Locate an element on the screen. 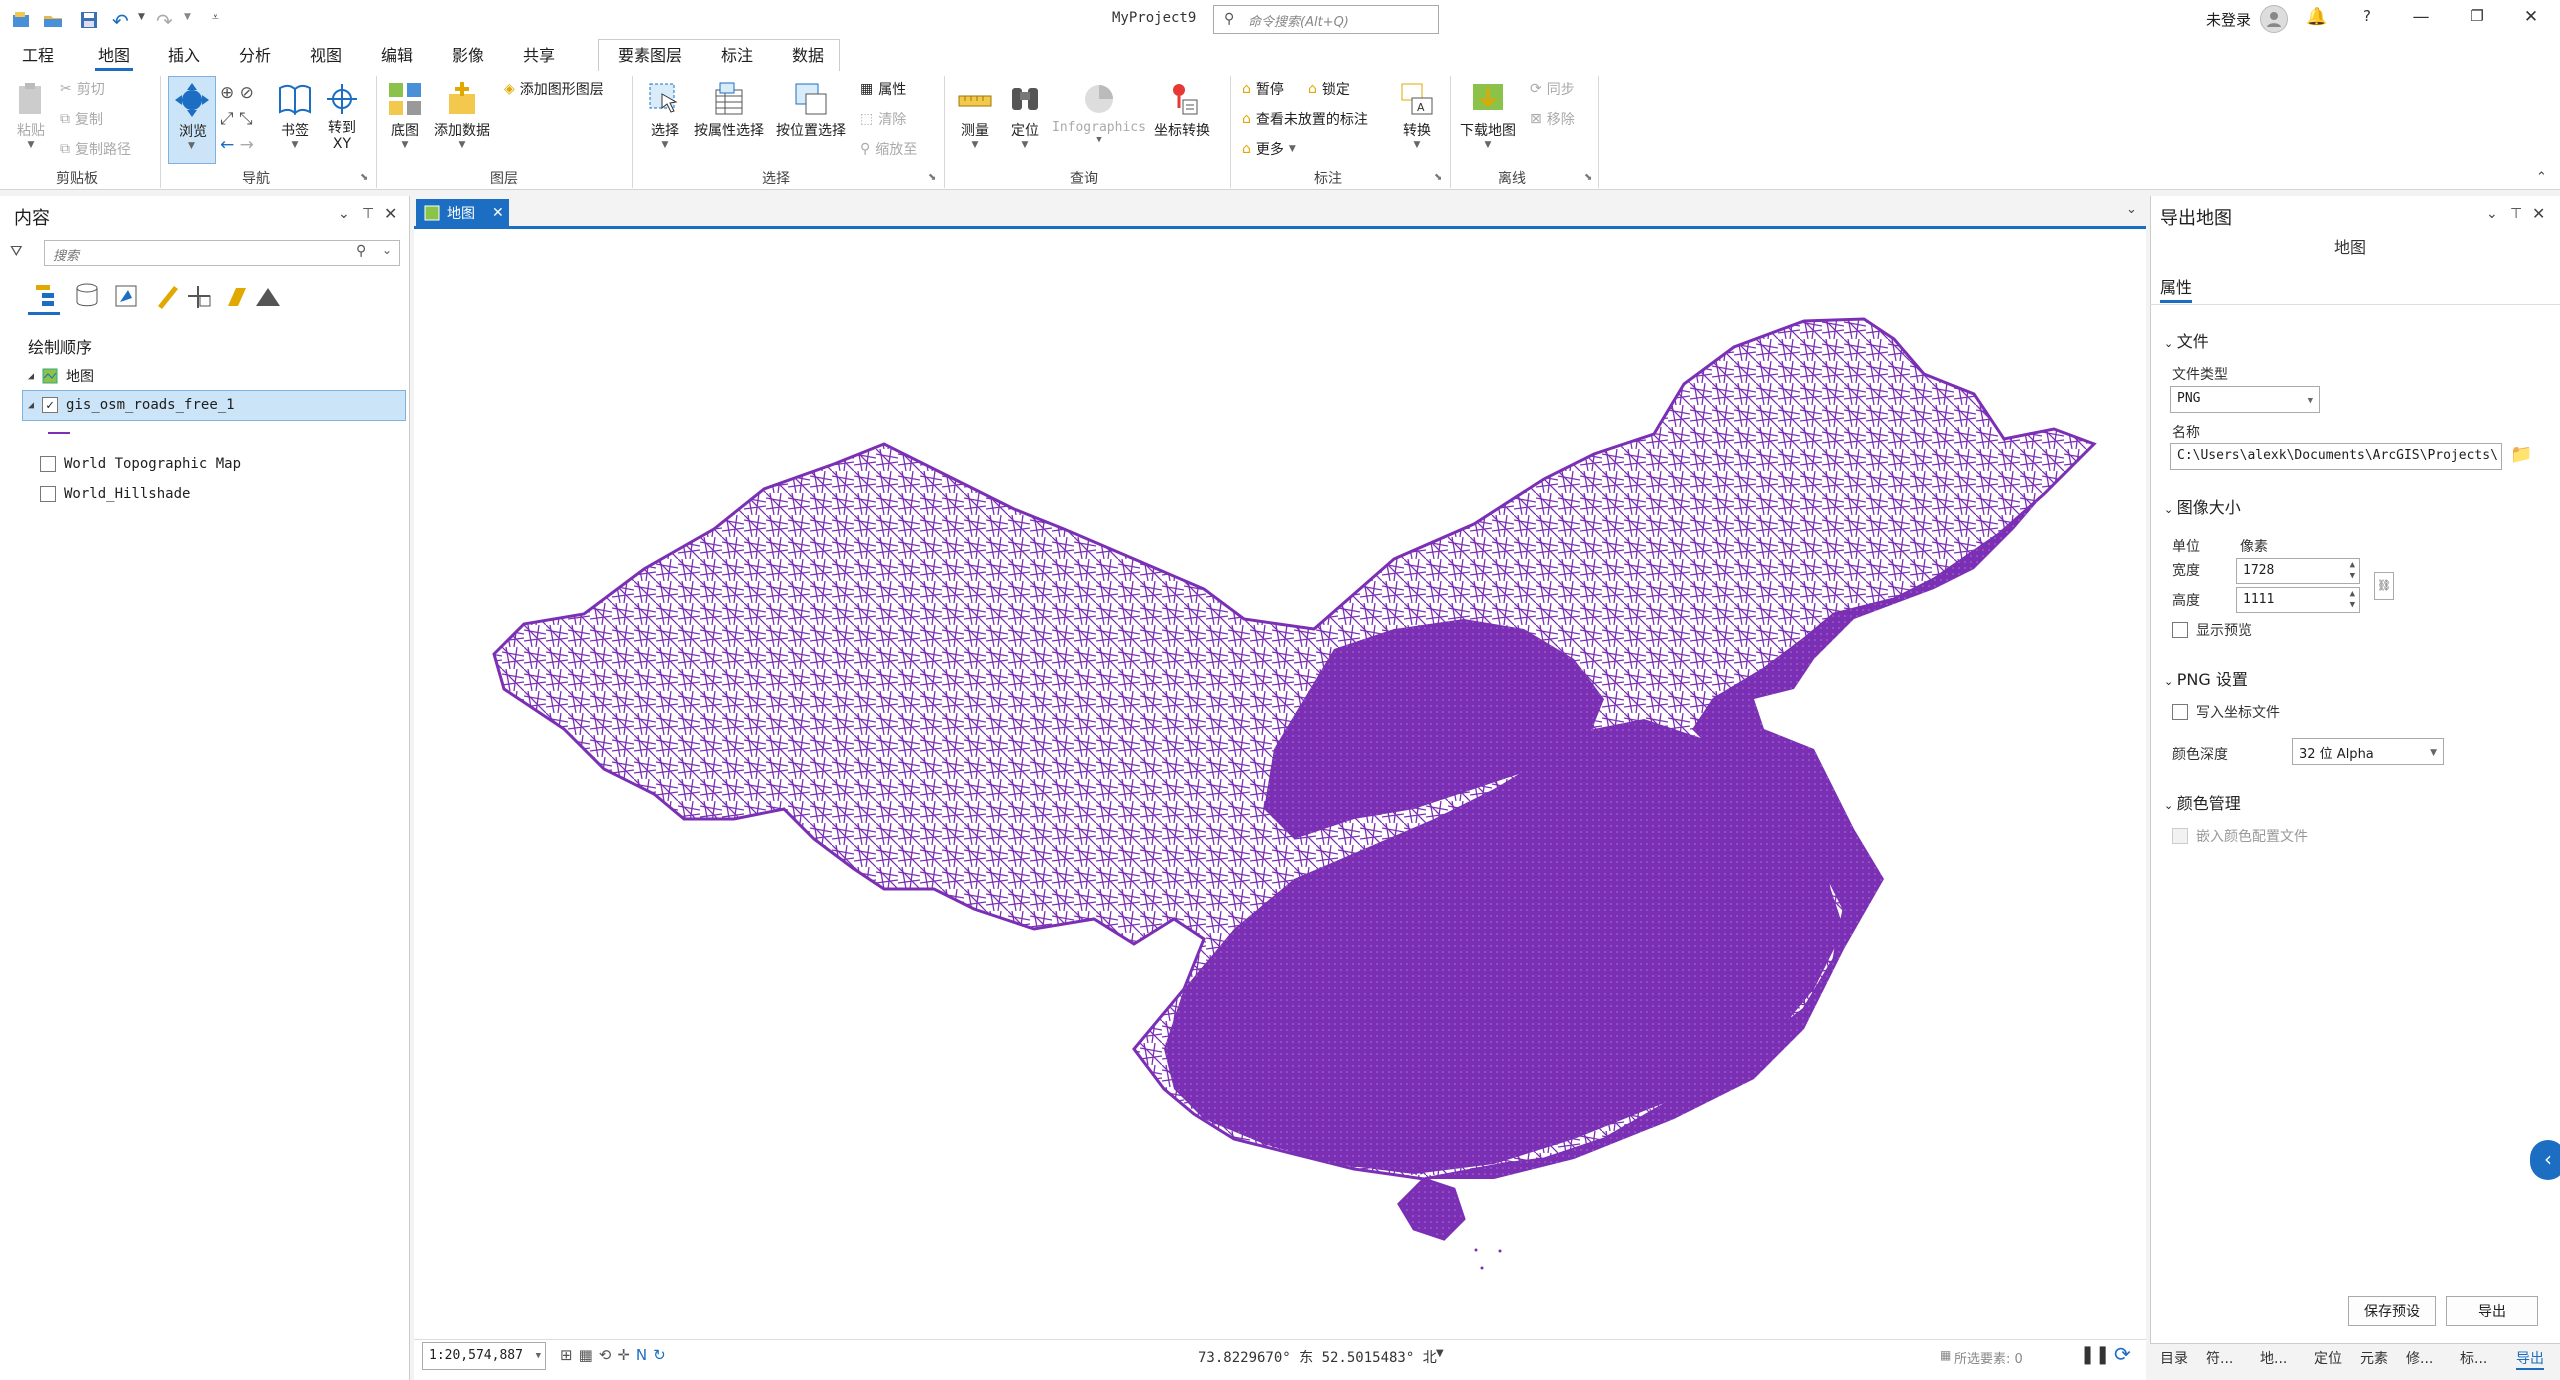 This screenshot has width=2560, height=1380. convert-coordinates-button: 坐标转换 is located at coordinates (1182, 110).